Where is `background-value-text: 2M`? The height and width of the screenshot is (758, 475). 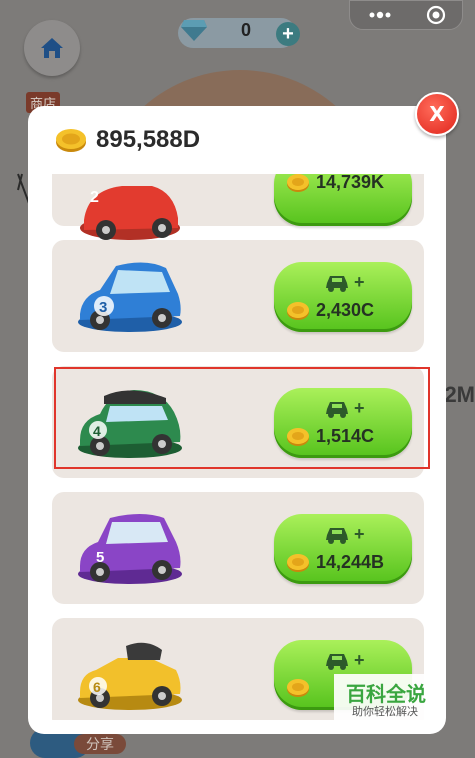 background-value-text: 2M is located at coordinates (459, 394).